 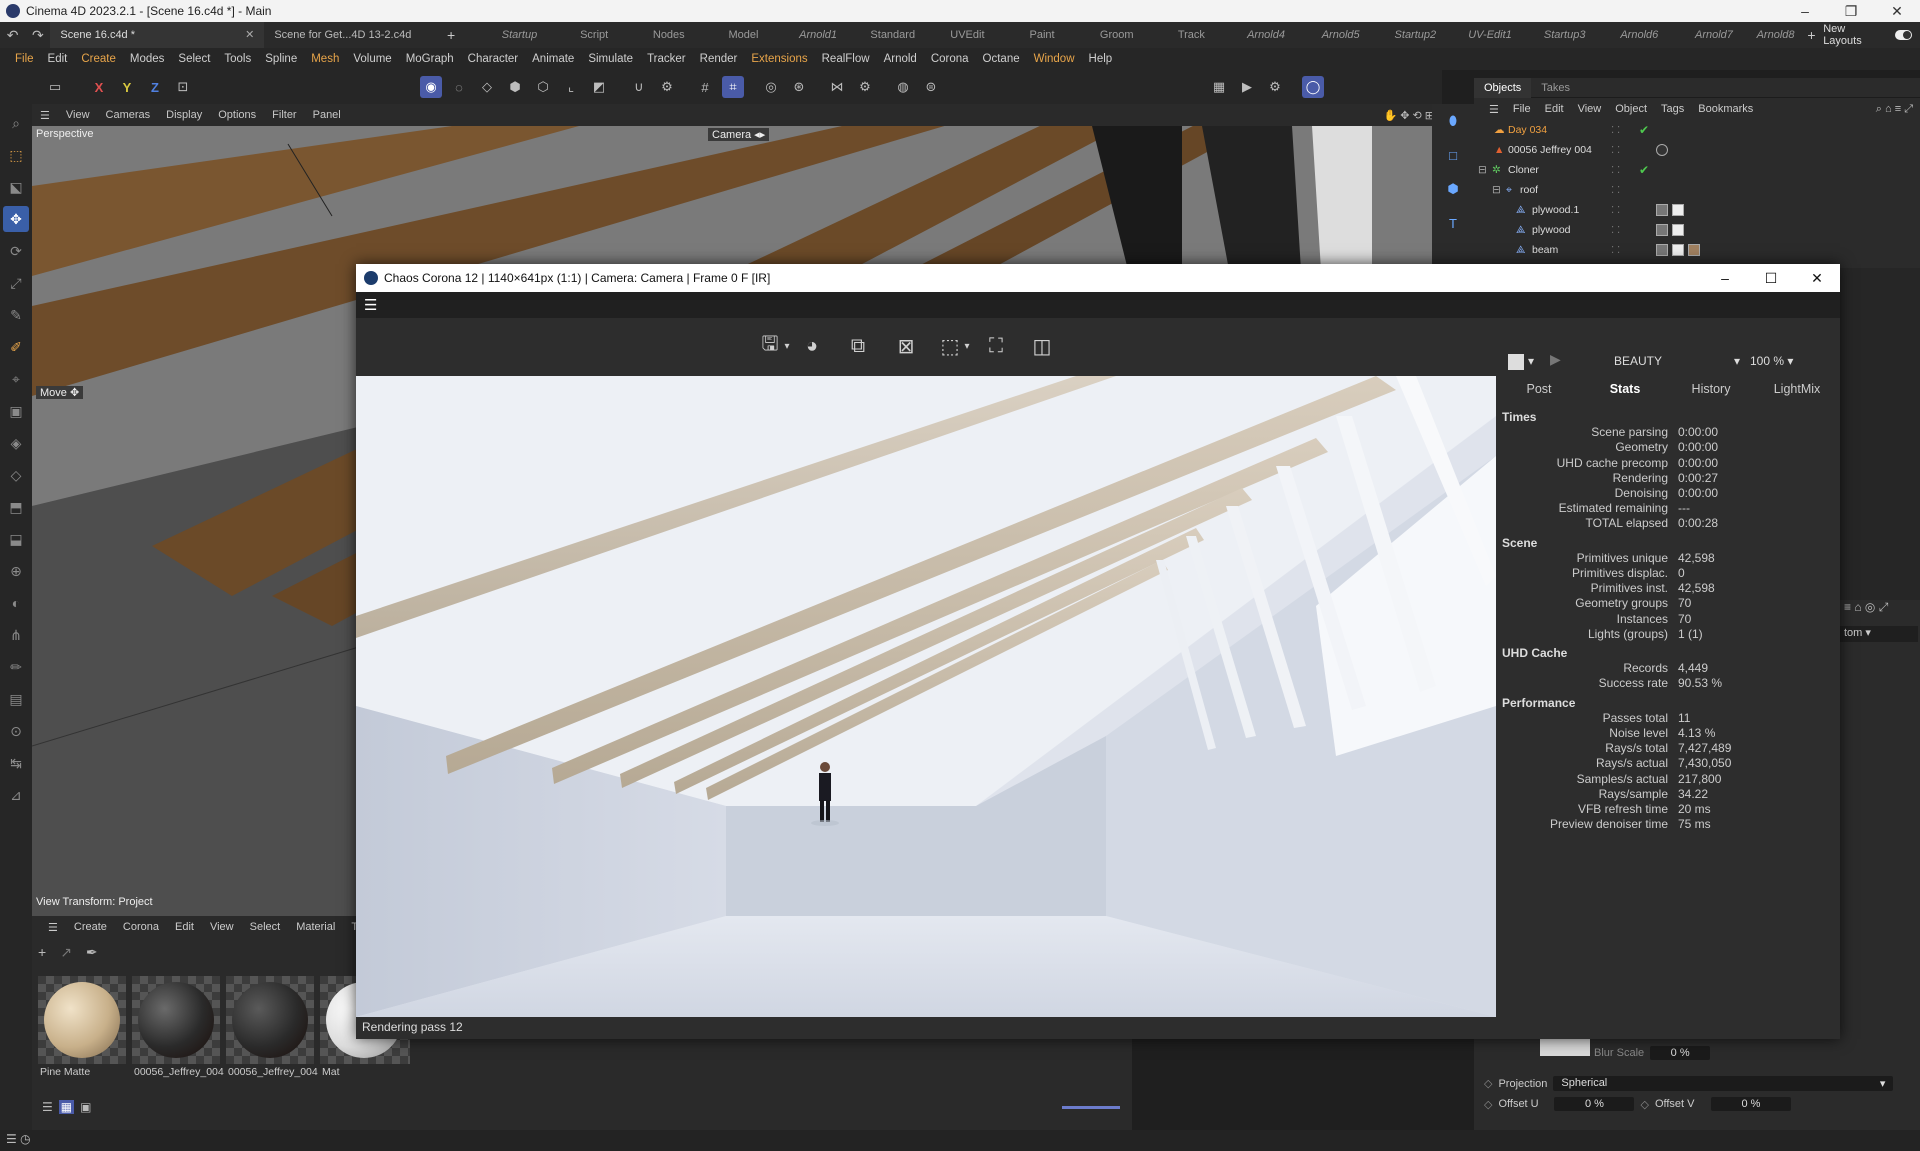 What do you see at coordinates (1697, 210) in the screenshot?
I see `object-row: ⟁ plywood.1 ⁚ ⁚` at bounding box center [1697, 210].